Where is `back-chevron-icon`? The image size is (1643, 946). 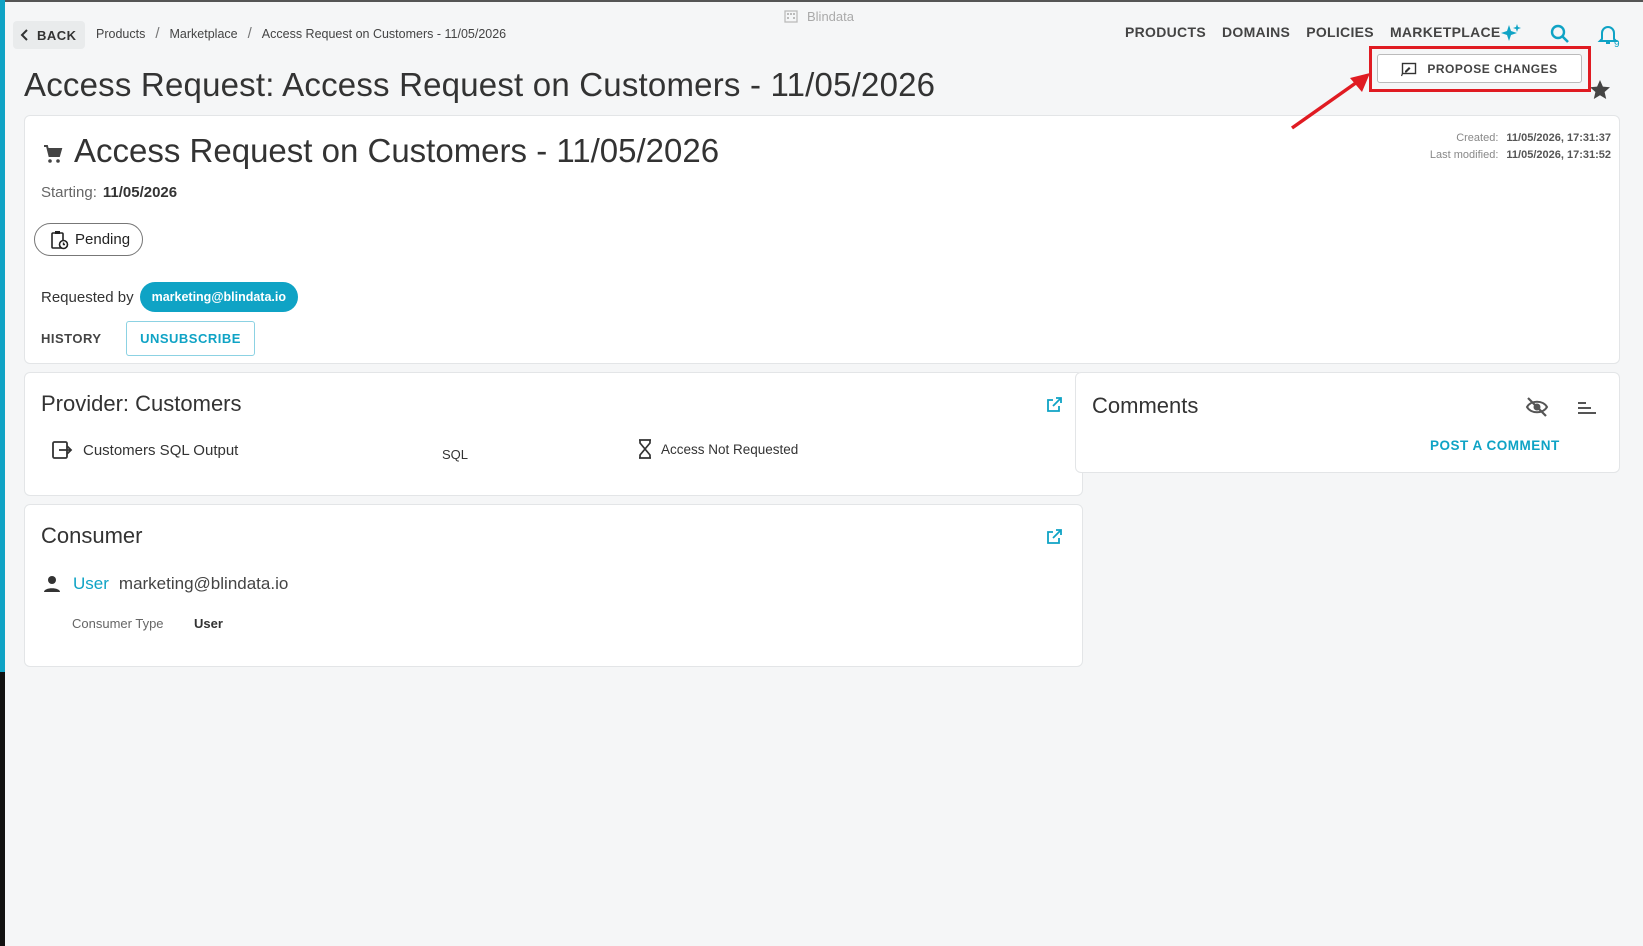 back-chevron-icon is located at coordinates (24, 35).